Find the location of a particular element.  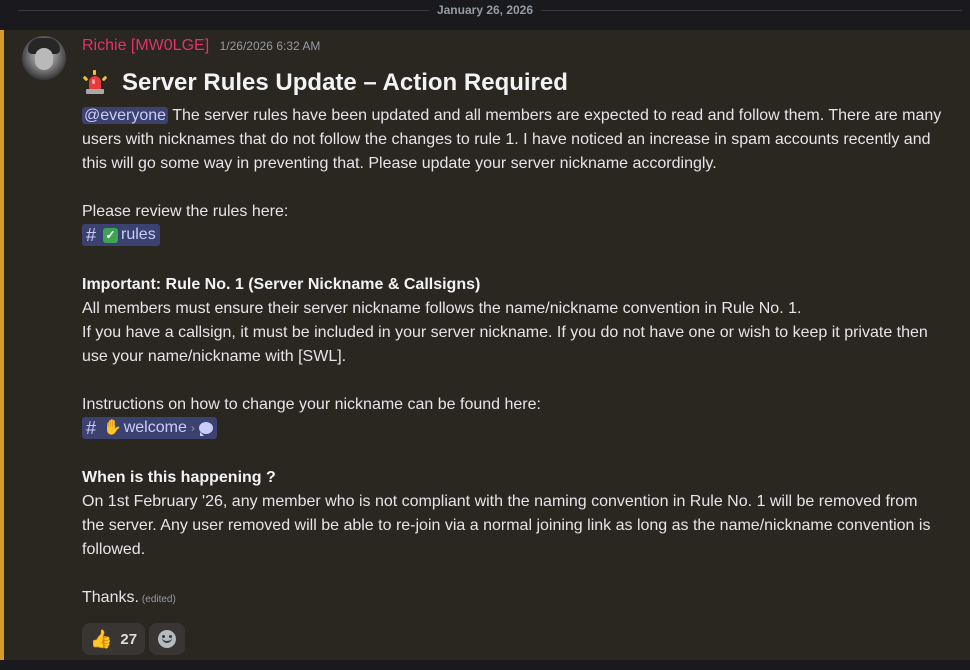

rules-channel-link: # ✓ rules is located at coordinates (121, 235).